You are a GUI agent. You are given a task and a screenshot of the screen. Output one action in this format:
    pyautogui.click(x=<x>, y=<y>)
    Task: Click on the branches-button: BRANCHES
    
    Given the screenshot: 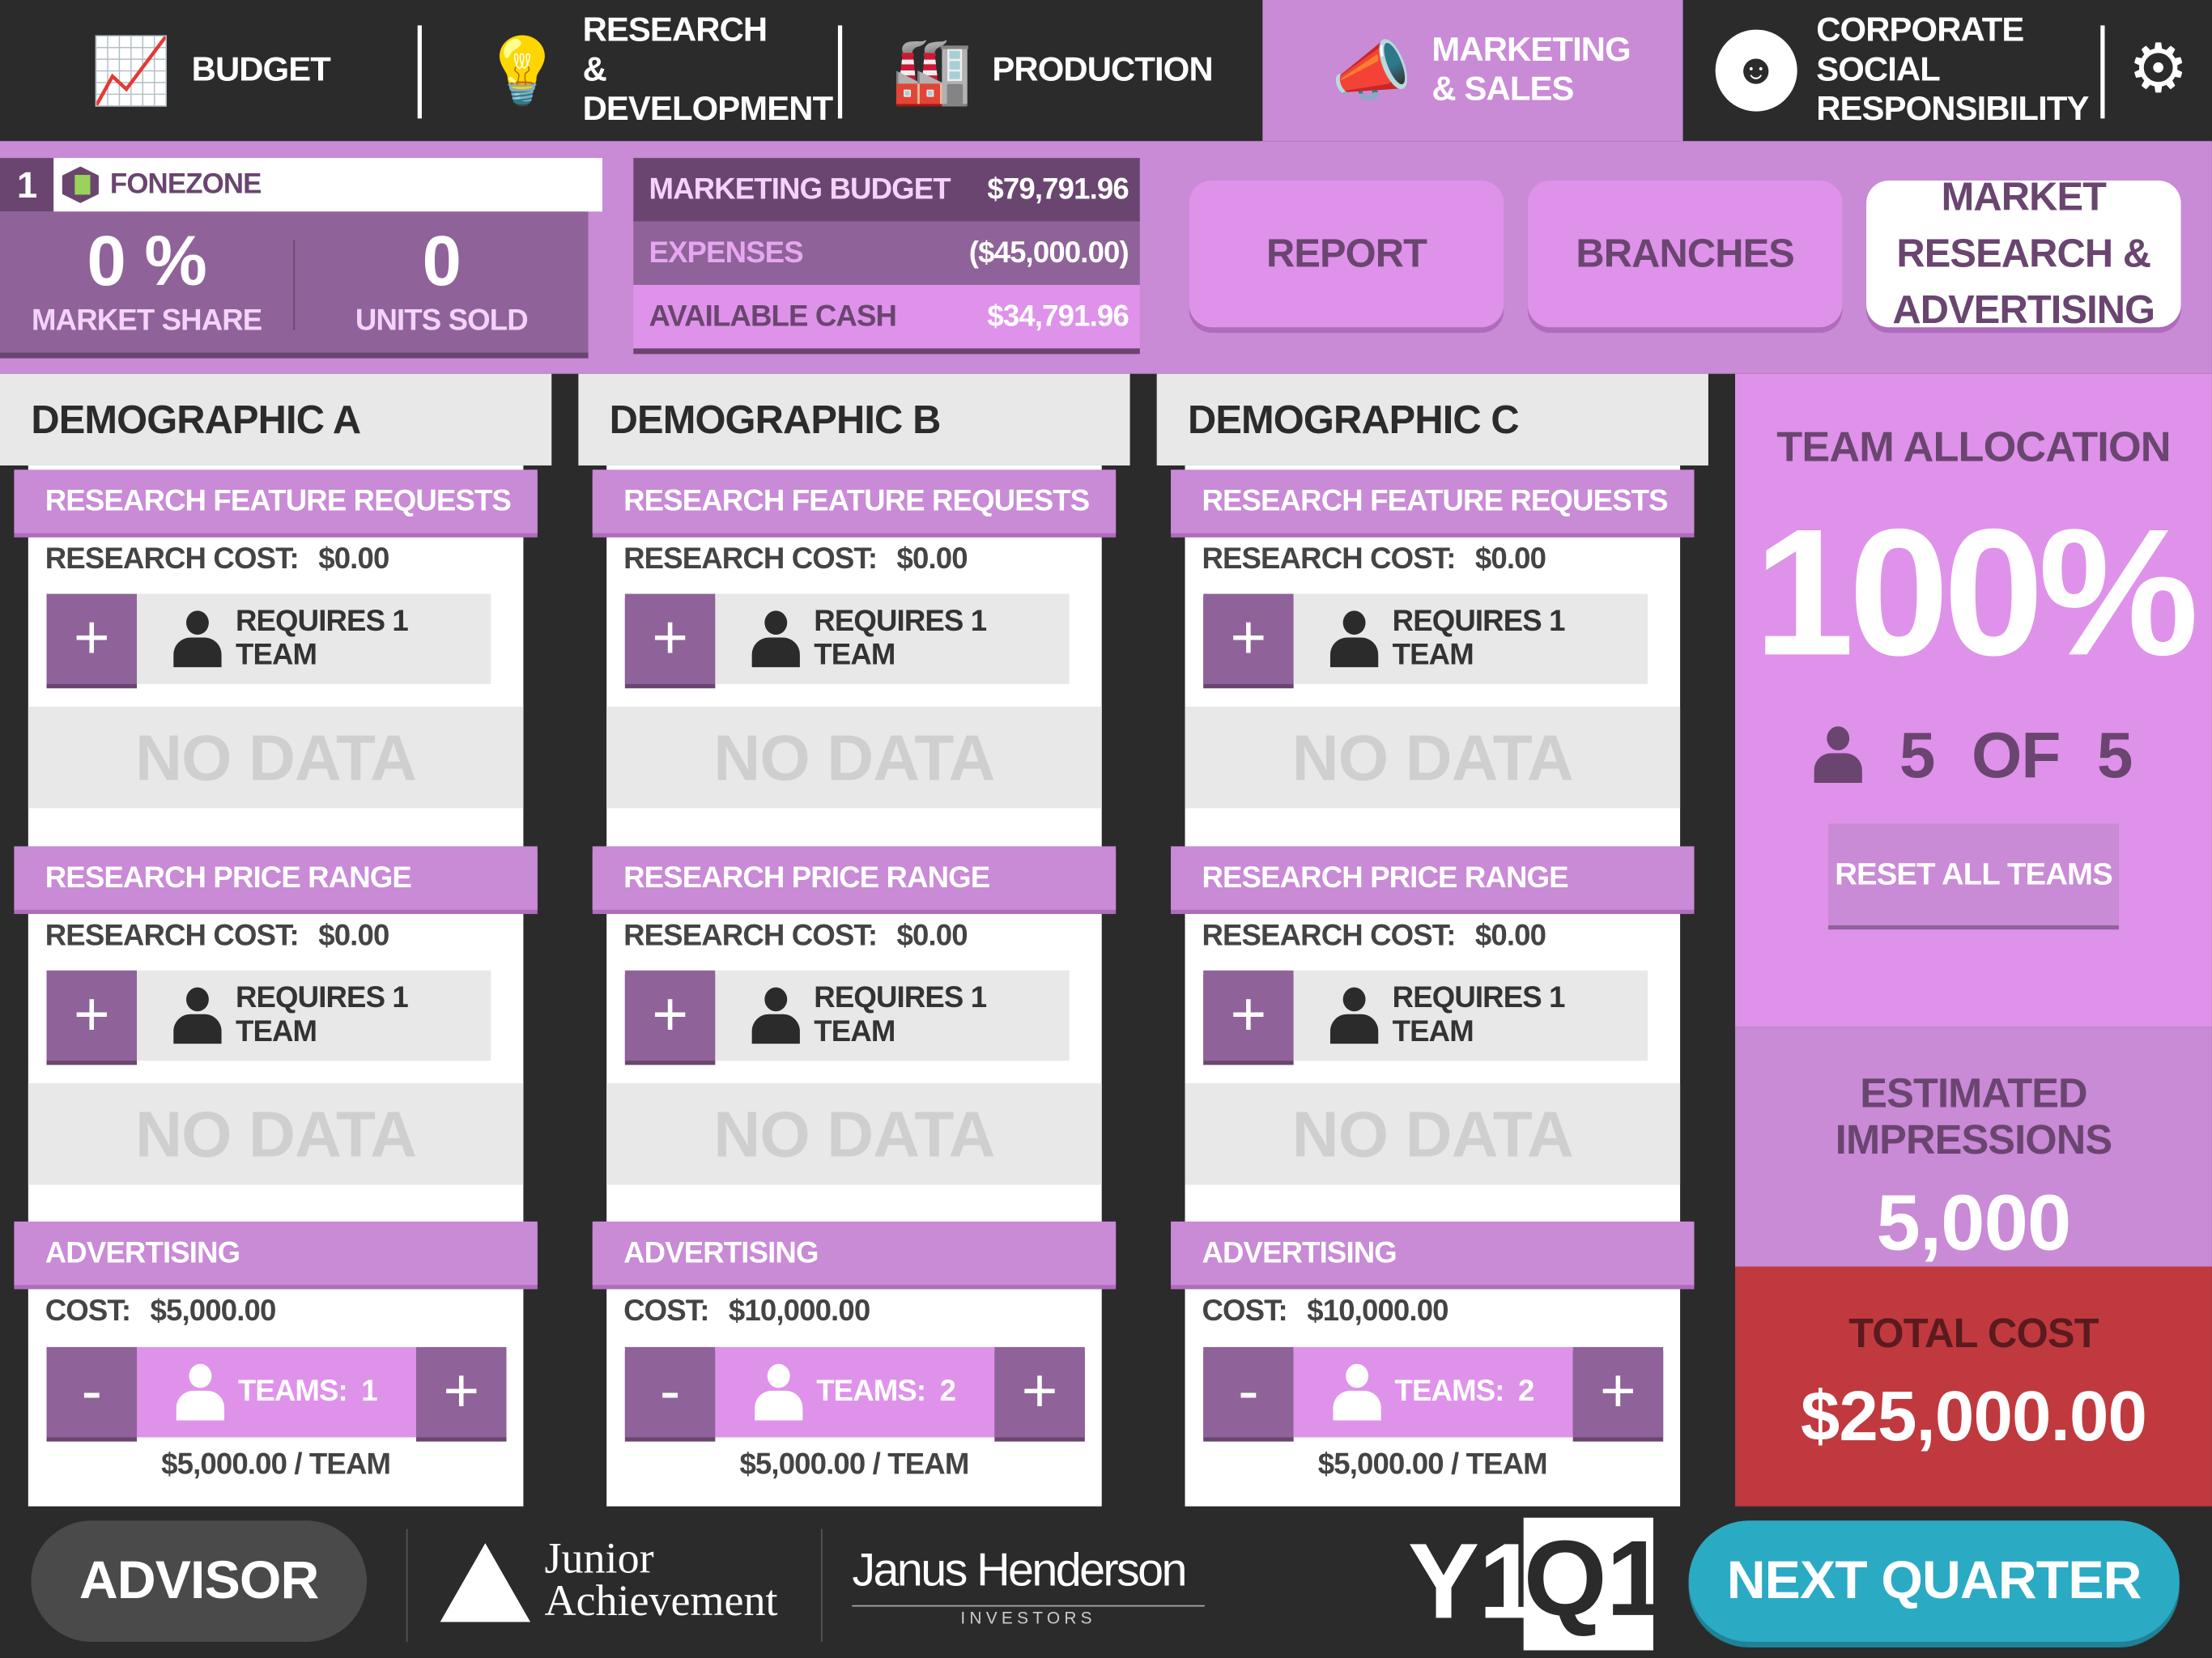 What is the action you would take?
    pyautogui.click(x=1685, y=254)
    